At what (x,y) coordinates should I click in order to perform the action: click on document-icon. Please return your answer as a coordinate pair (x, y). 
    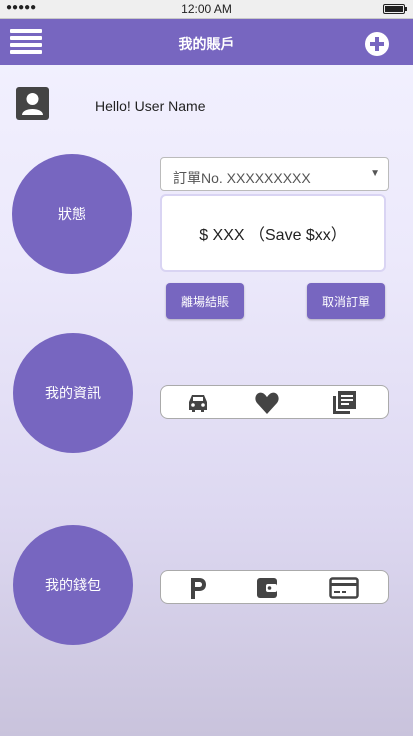
    Looking at the image, I should click on (344, 403).